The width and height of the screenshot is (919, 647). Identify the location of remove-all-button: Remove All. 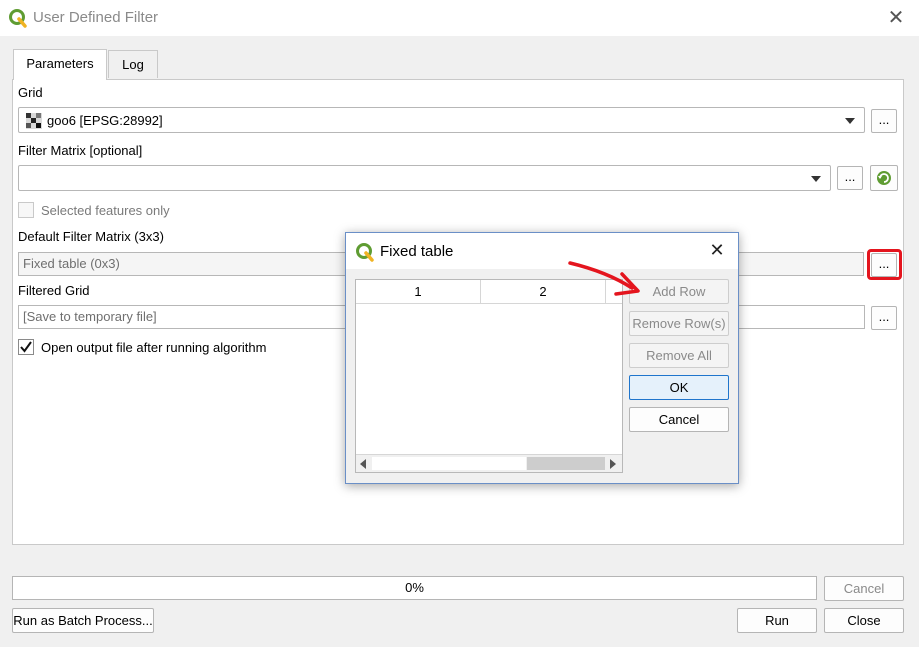
(679, 355).